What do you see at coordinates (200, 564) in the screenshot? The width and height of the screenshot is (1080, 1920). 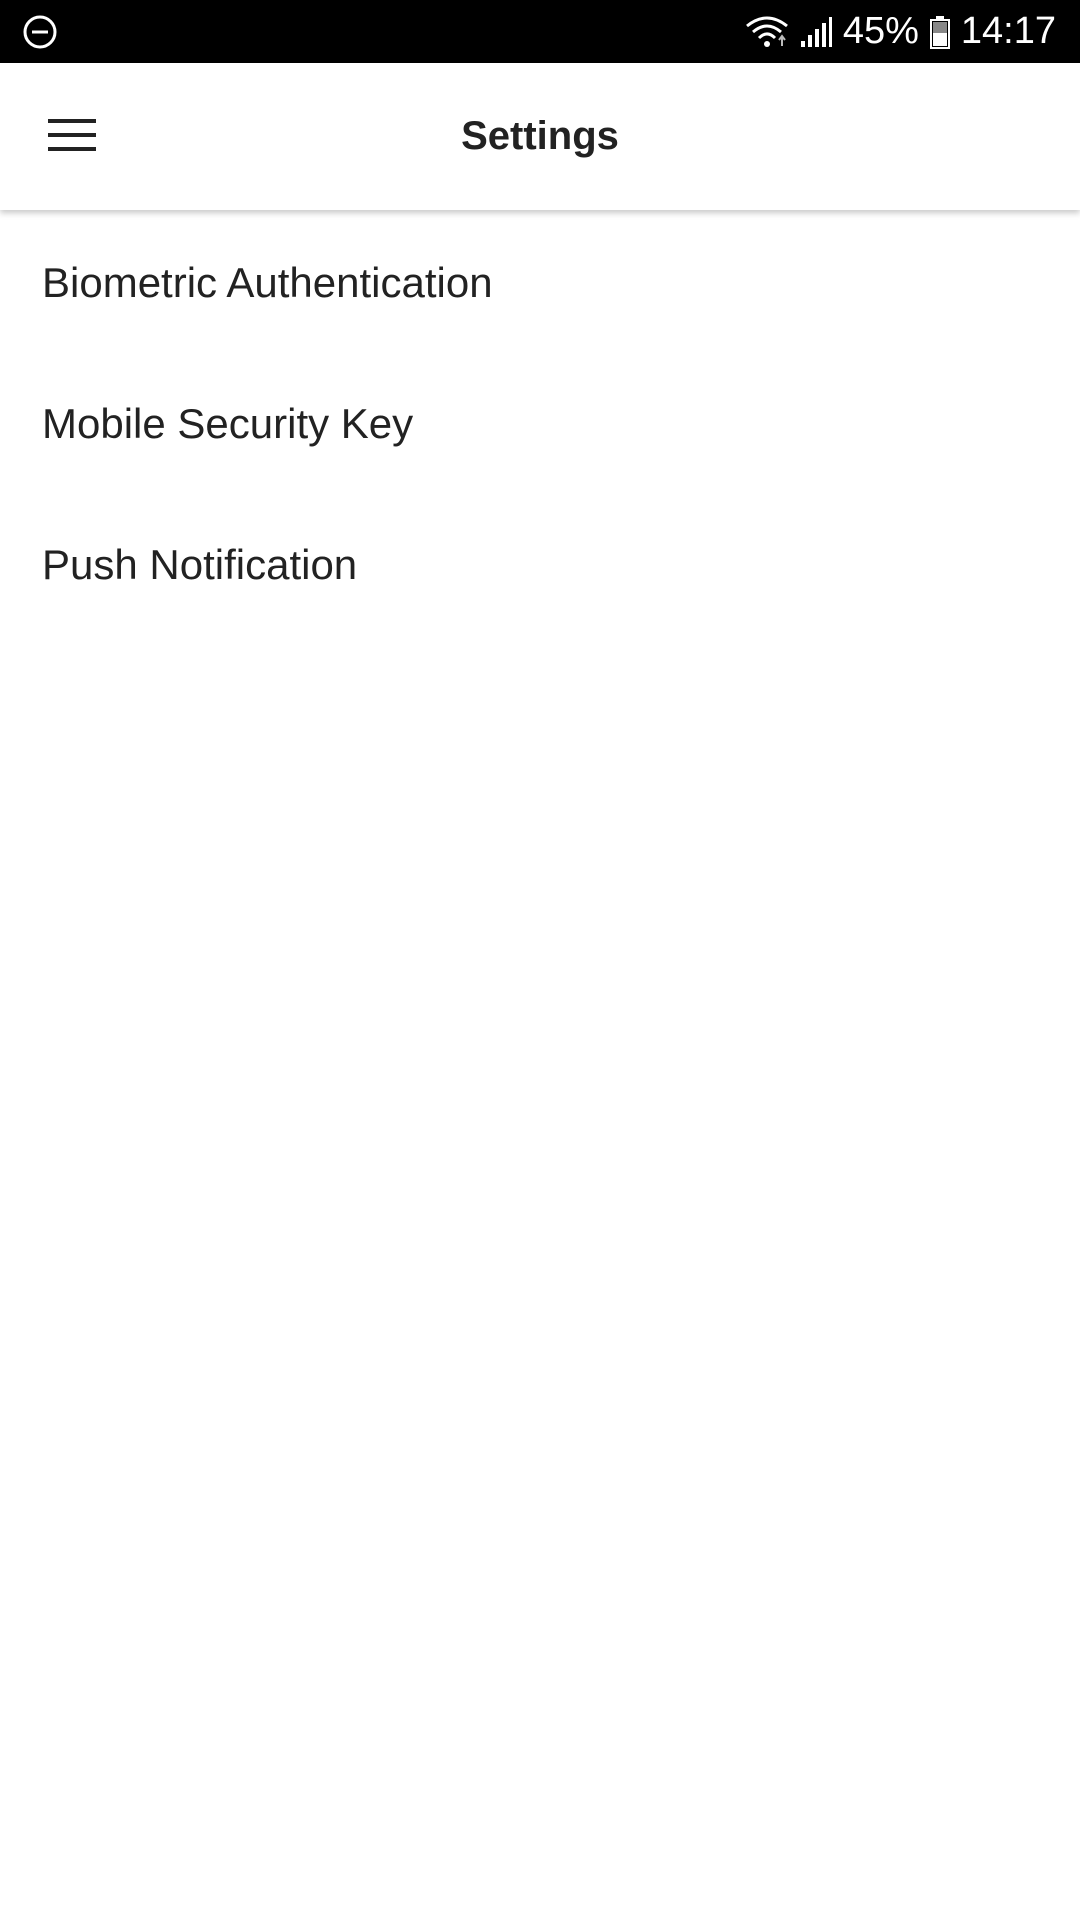 I see `settings-item-label: Push Notification` at bounding box center [200, 564].